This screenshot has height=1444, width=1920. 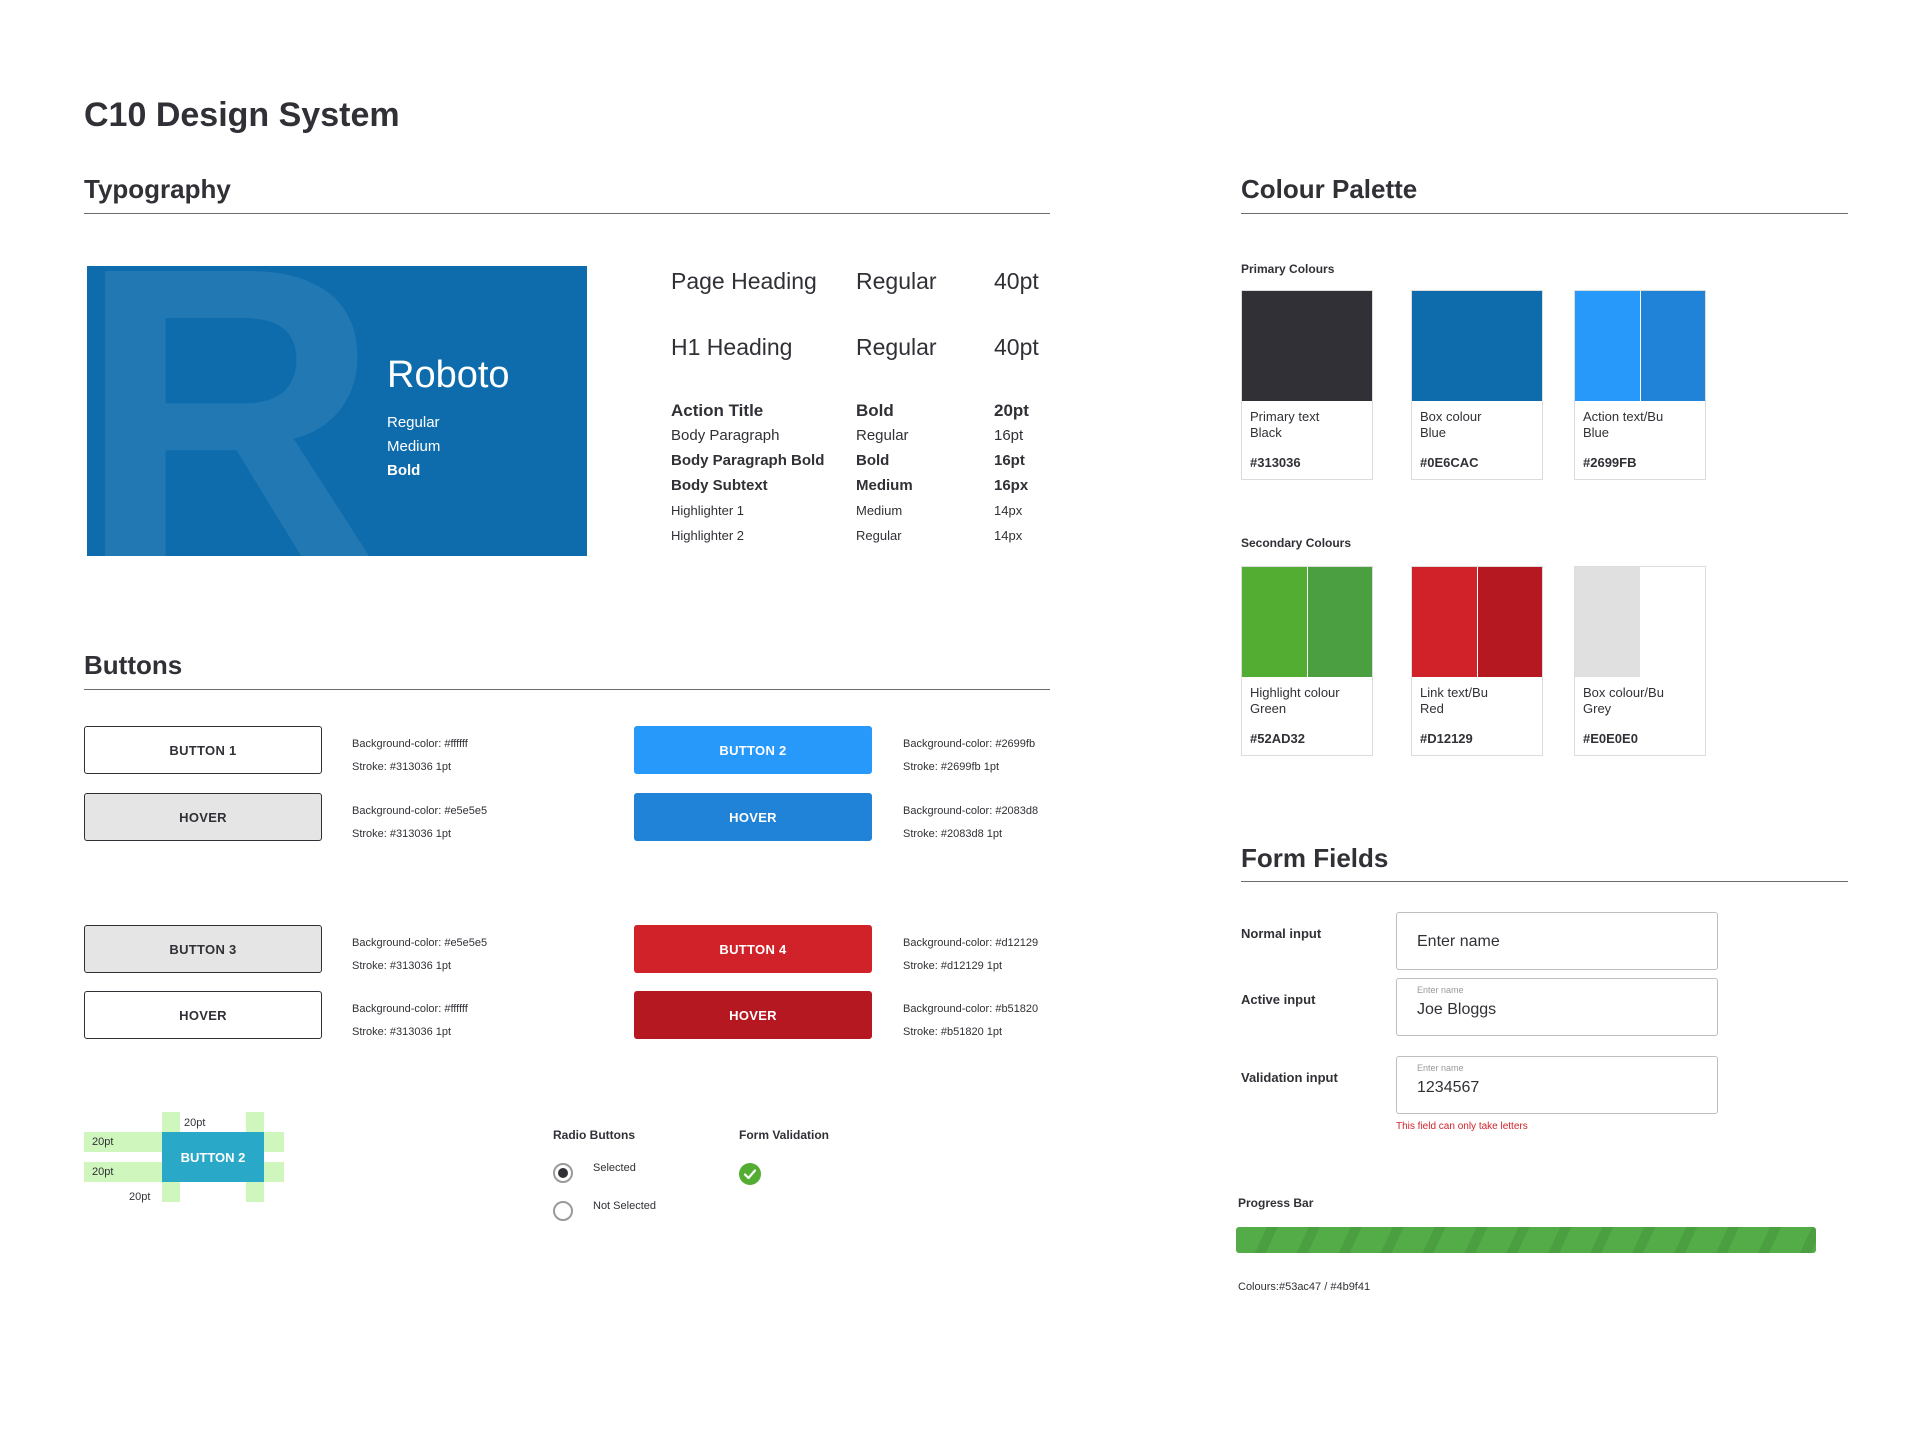 What do you see at coordinates (969, 744) in the screenshot?
I see `button-2-bg-spec: Background-color: #2699fb` at bounding box center [969, 744].